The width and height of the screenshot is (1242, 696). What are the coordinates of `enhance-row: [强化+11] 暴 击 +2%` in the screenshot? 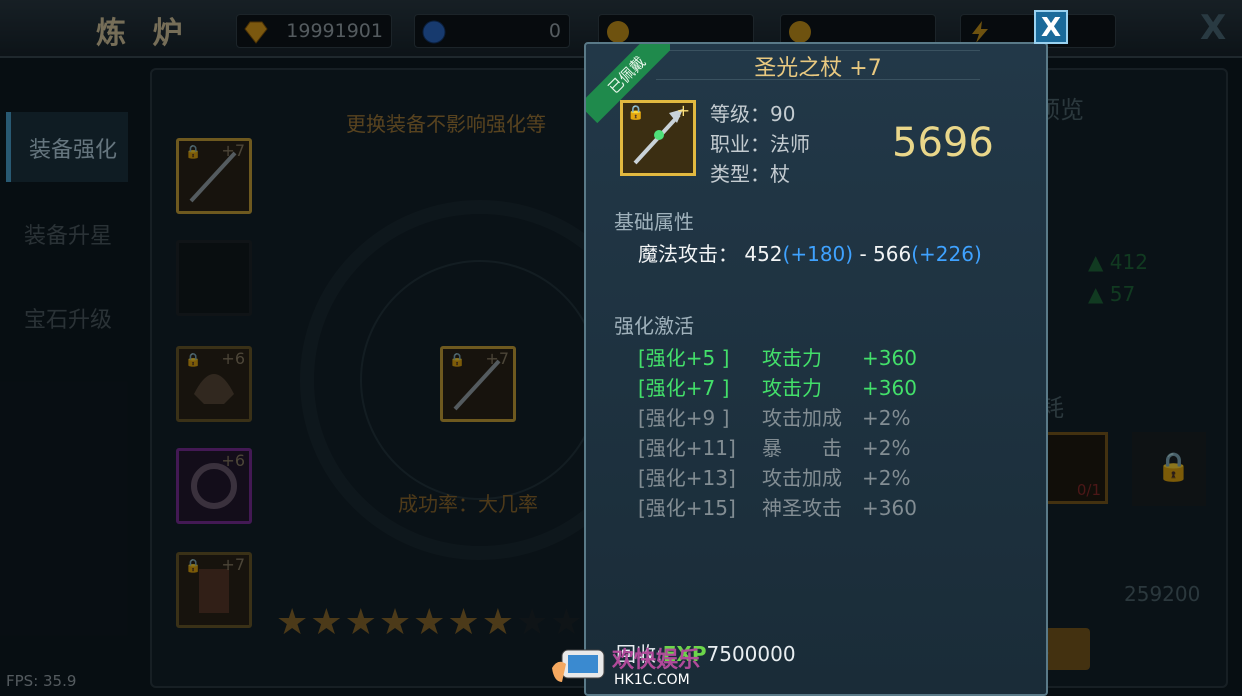 It's located at (774, 446).